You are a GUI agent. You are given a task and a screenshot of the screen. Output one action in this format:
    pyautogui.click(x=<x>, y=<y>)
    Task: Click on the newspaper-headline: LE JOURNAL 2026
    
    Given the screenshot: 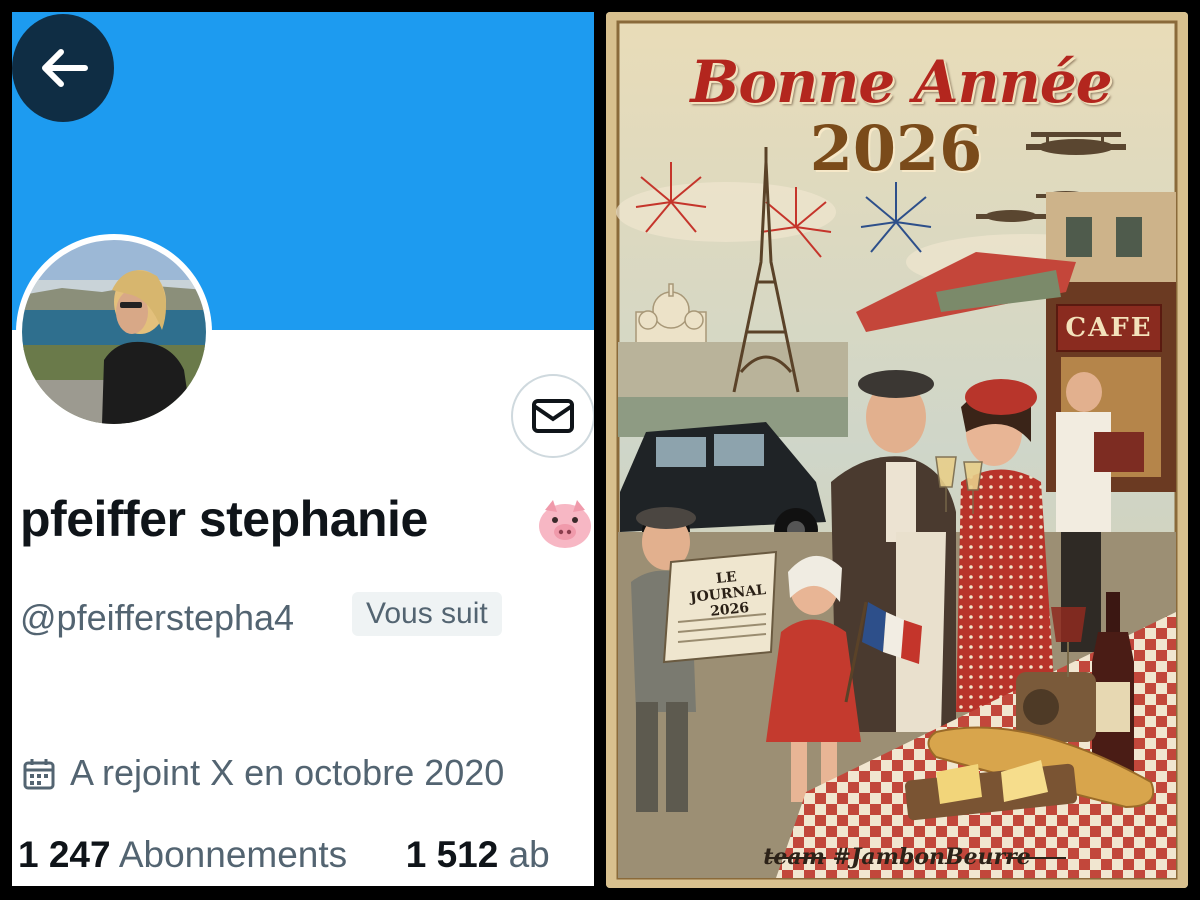 What is the action you would take?
    pyautogui.click(x=728, y=593)
    